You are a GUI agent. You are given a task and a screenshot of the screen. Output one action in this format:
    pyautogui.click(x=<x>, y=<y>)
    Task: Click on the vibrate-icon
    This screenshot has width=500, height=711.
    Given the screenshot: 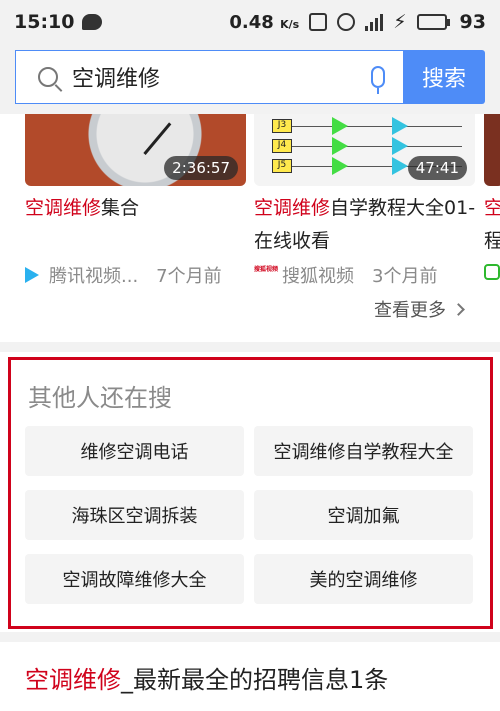 What is the action you would take?
    pyautogui.click(x=318, y=22)
    